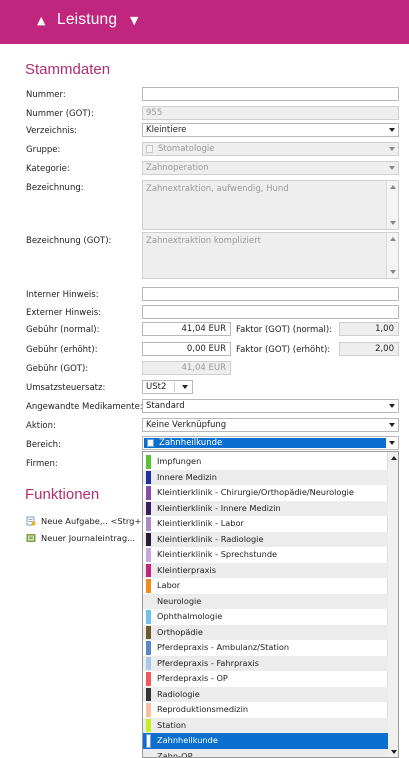 This screenshot has height=758, width=409. Describe the element at coordinates (156, 387) in the screenshot. I see `umsatzsteuersatz-value: USt2` at that location.